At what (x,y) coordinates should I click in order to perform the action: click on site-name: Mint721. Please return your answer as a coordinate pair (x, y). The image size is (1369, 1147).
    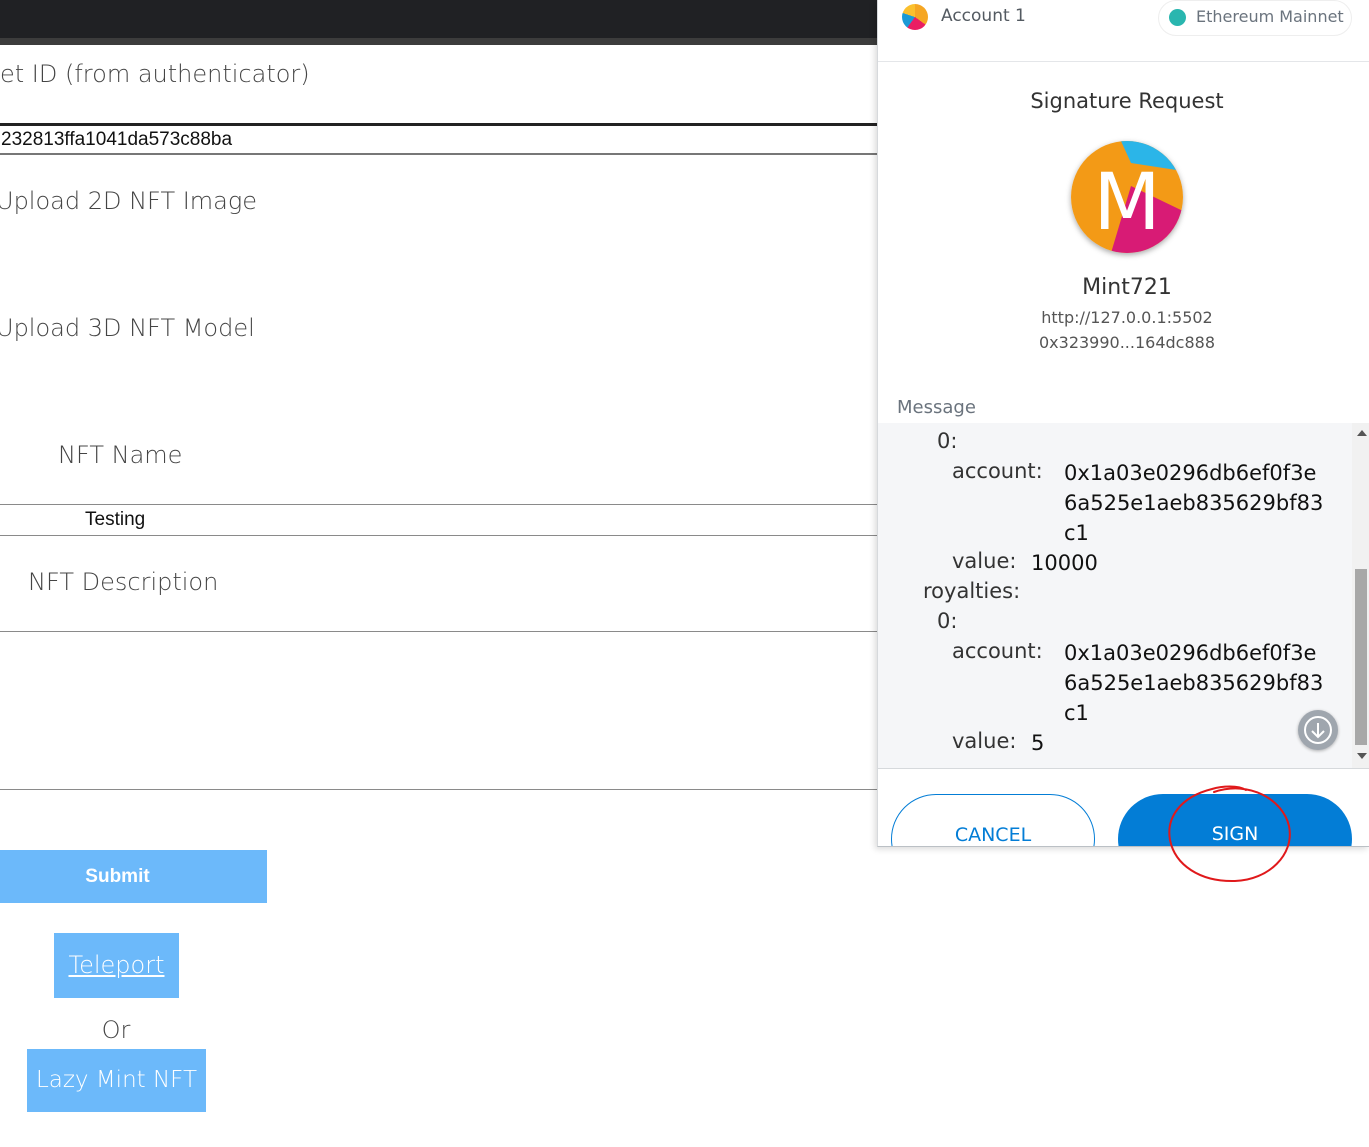
    Looking at the image, I should click on (1127, 287).